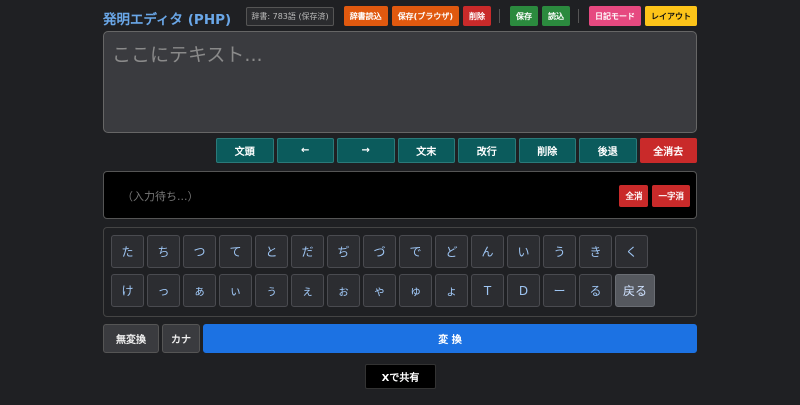 The width and height of the screenshot is (800, 405). I want to click on kana-key: け, so click(127, 290).